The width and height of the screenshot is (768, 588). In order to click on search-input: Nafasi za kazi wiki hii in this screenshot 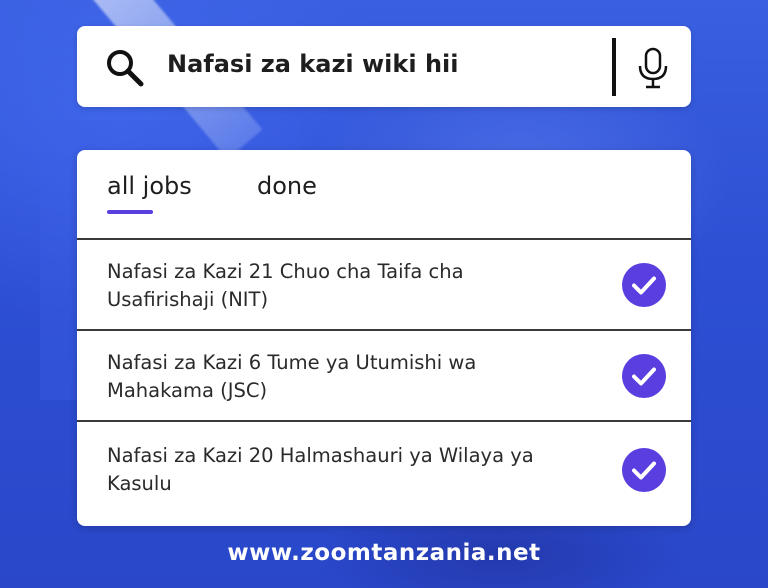, I will do `click(313, 64)`.